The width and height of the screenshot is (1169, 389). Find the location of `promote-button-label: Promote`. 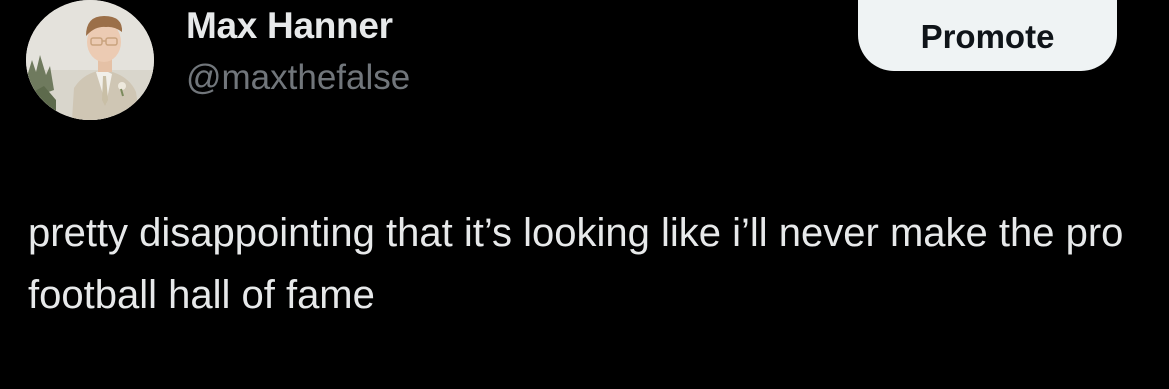

promote-button-label: Promote is located at coordinates (987, 36).